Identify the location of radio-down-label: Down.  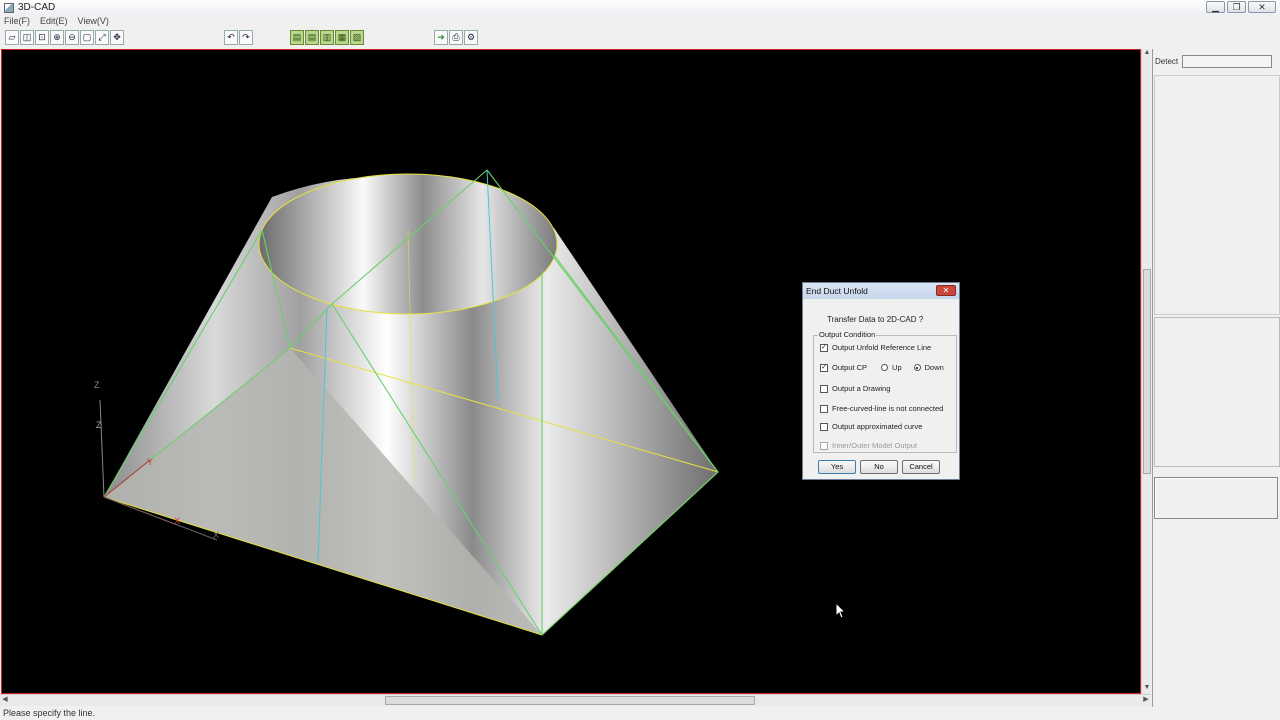
(934, 367).